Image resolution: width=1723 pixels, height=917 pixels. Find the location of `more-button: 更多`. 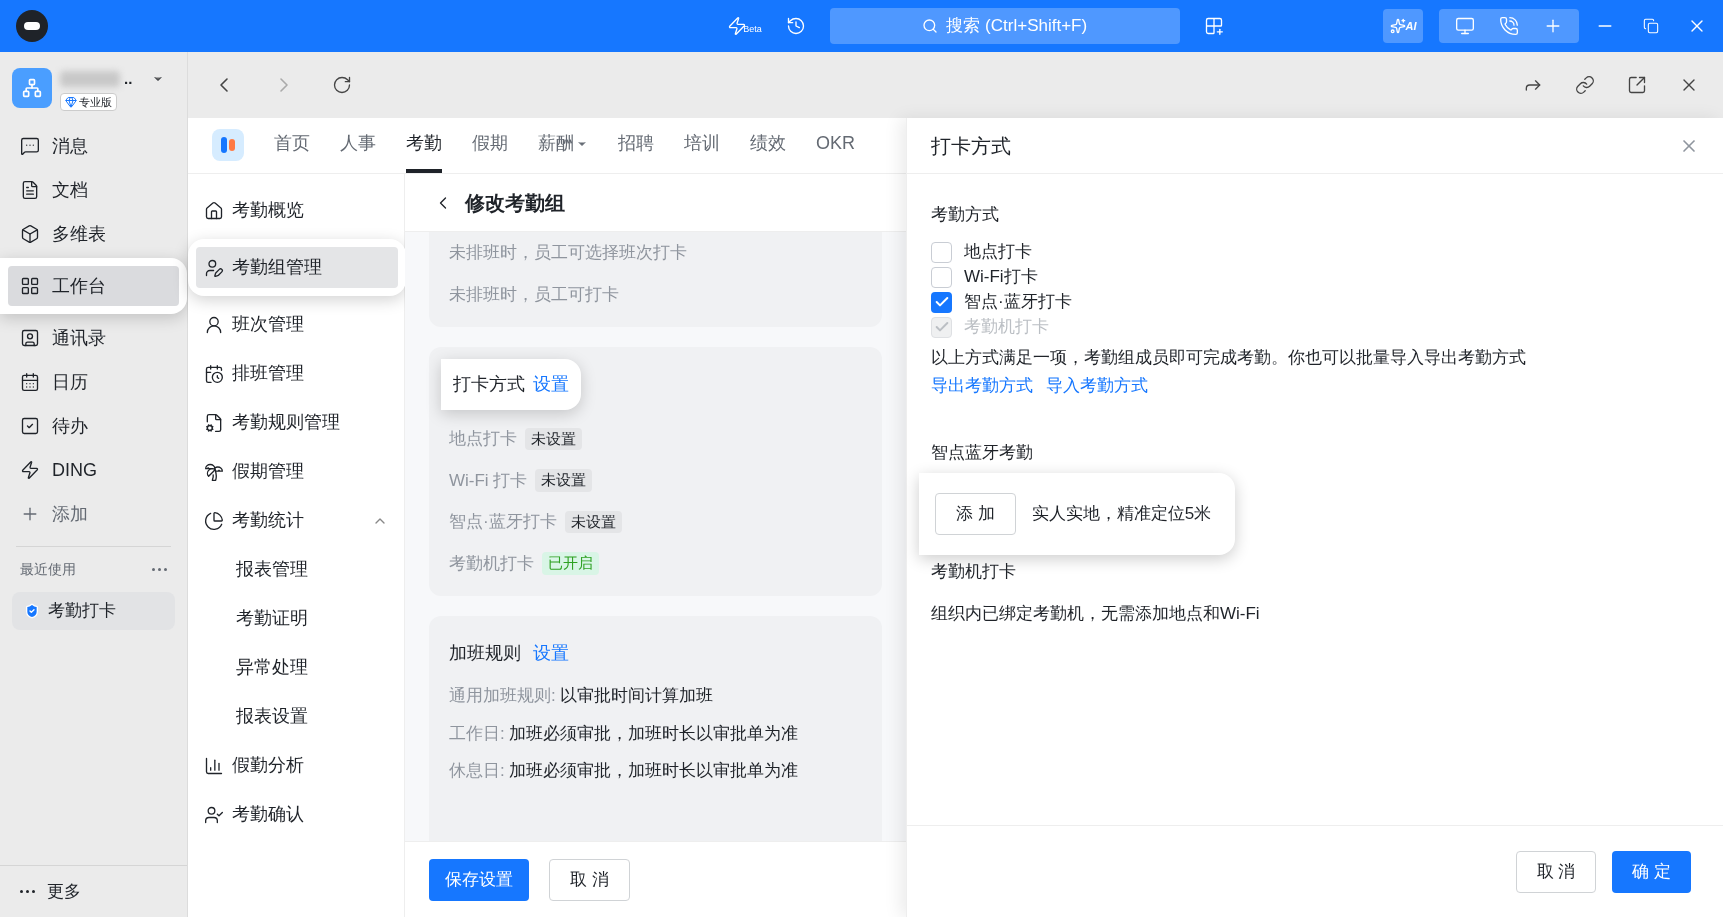

more-button: 更多 is located at coordinates (93, 891).